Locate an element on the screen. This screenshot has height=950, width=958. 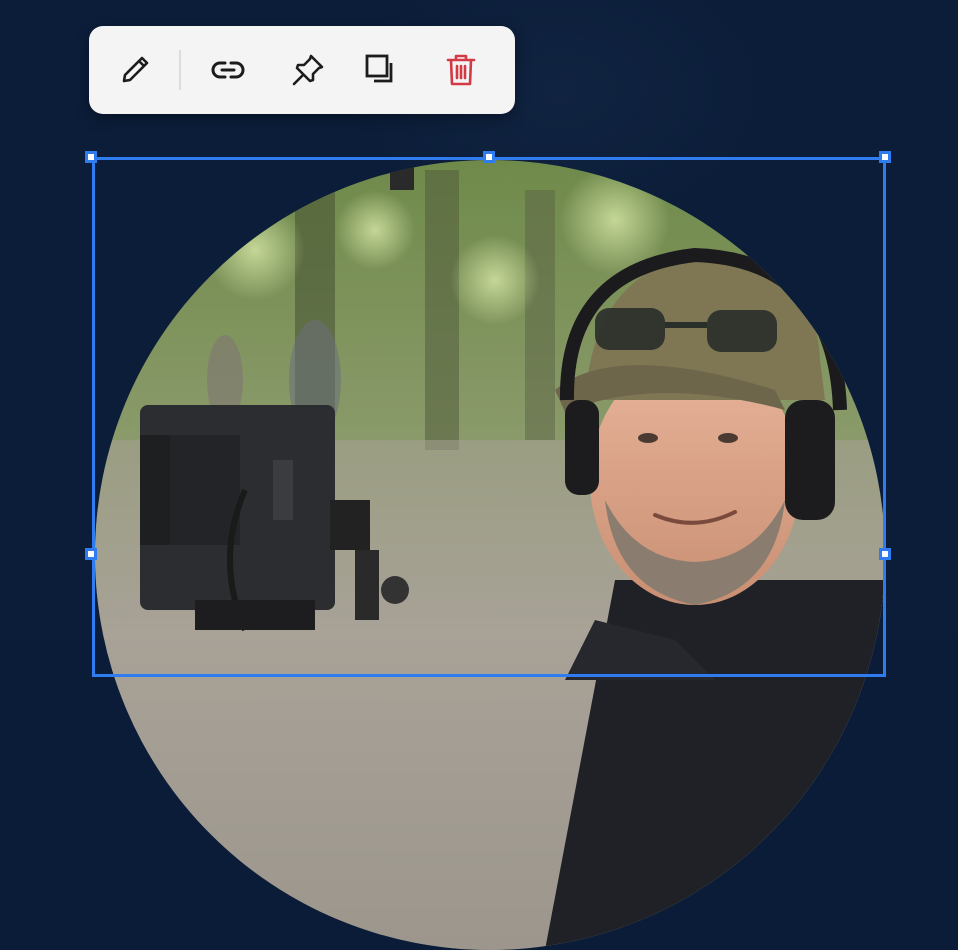
pin-icon is located at coordinates (308, 70).